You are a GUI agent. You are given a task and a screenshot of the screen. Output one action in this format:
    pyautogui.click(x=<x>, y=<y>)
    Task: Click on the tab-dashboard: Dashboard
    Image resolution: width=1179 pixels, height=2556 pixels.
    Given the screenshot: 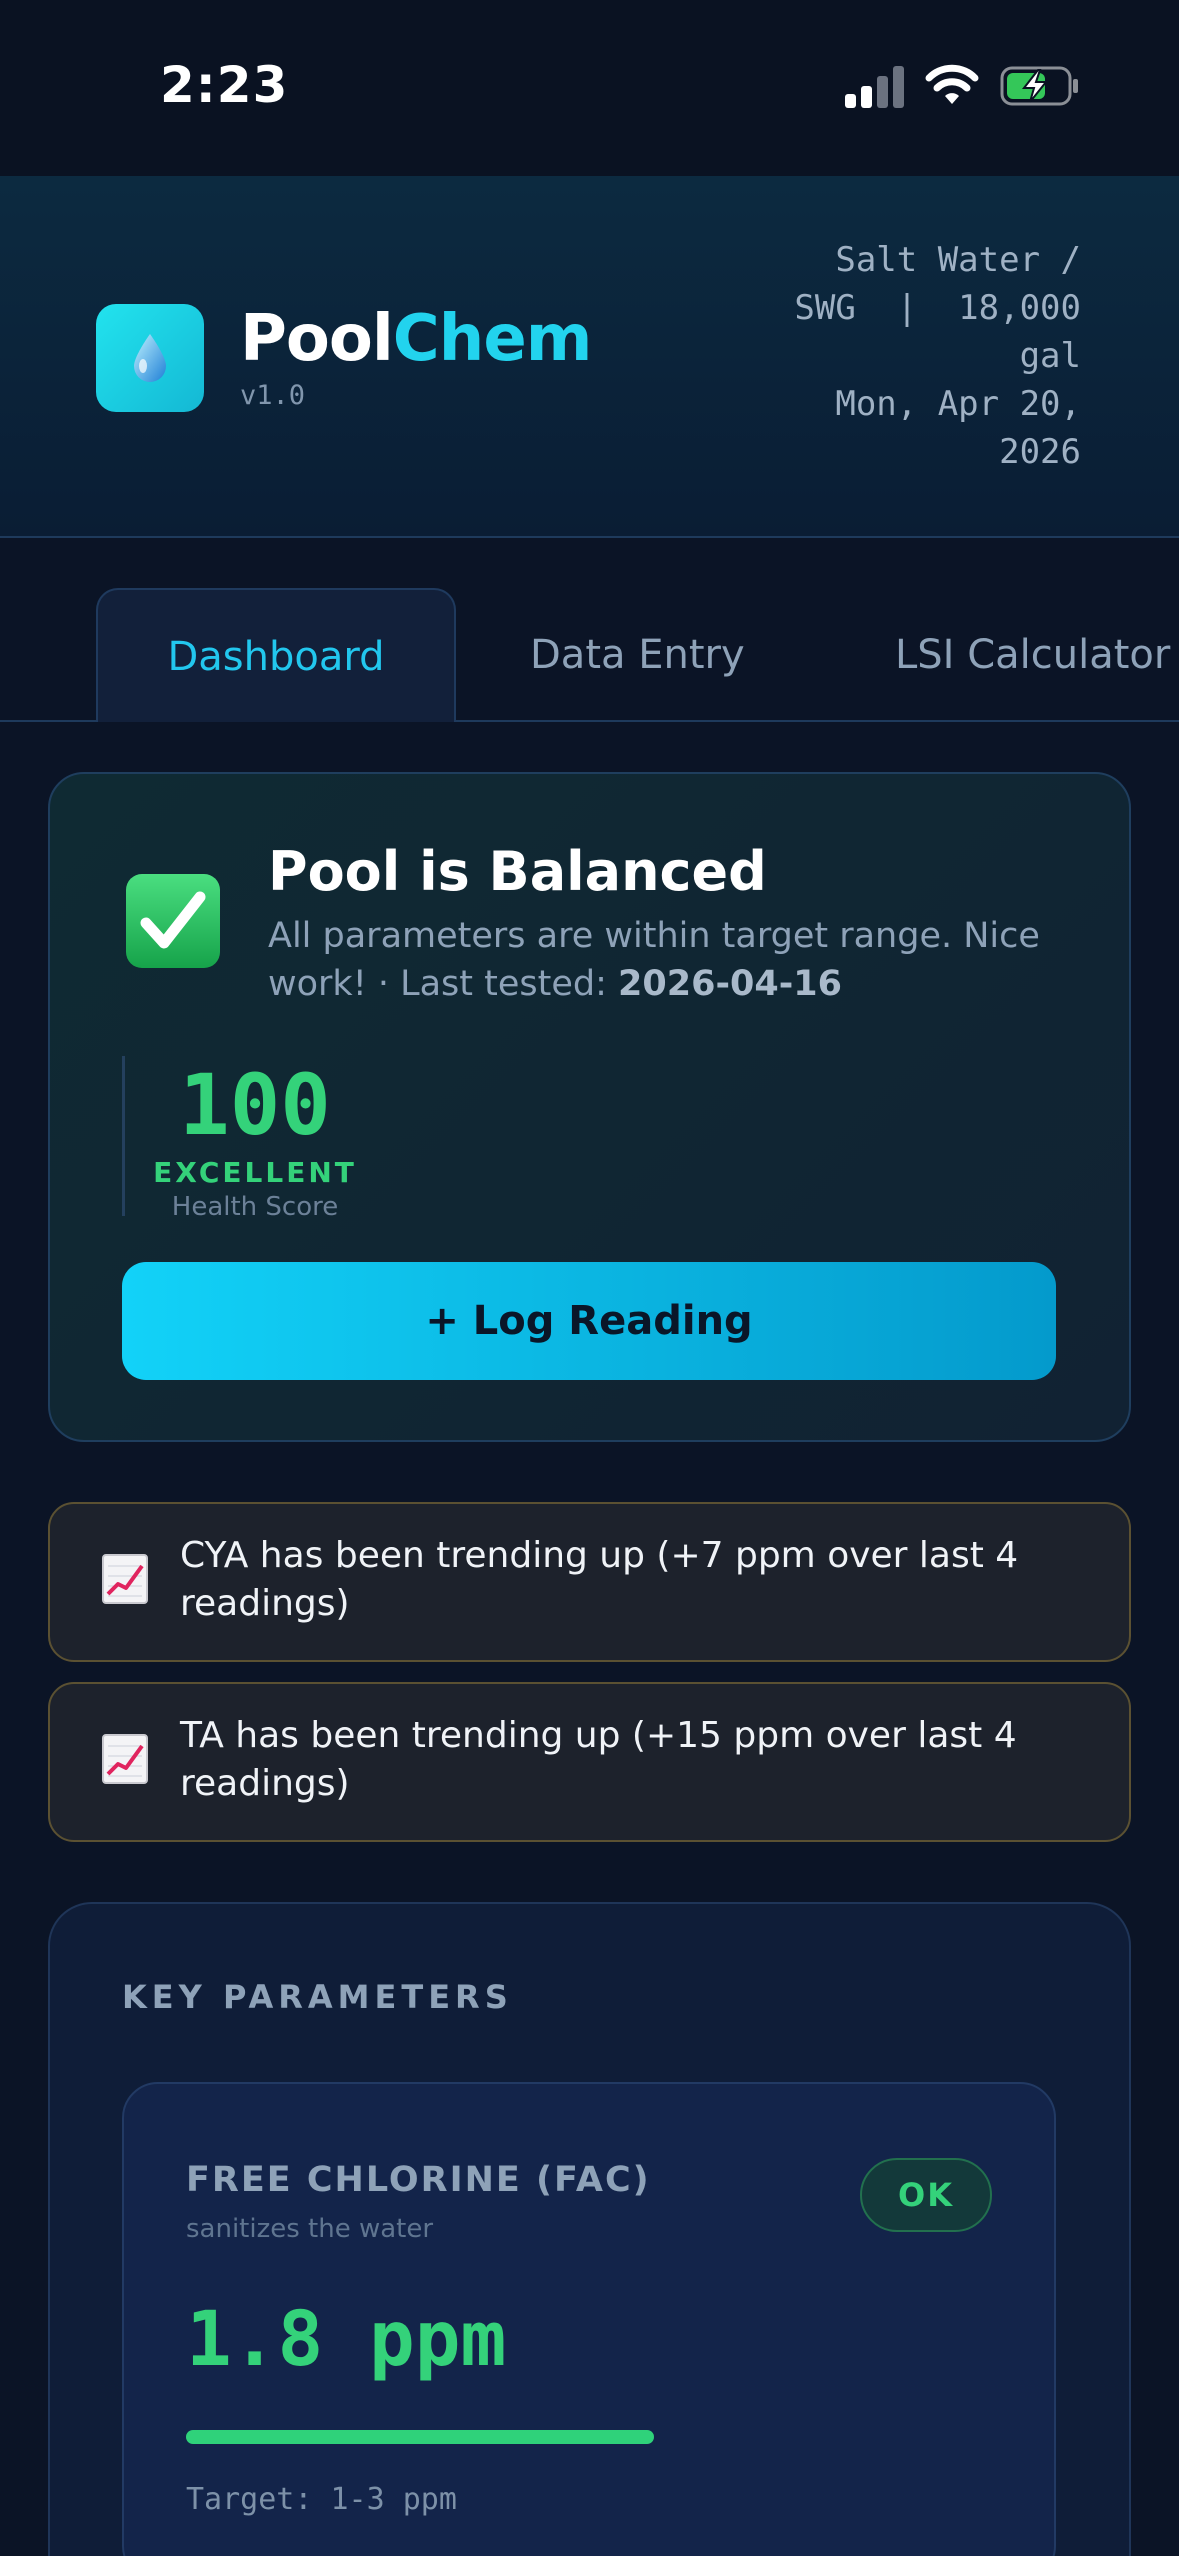 What is the action you would take?
    pyautogui.click(x=276, y=655)
    